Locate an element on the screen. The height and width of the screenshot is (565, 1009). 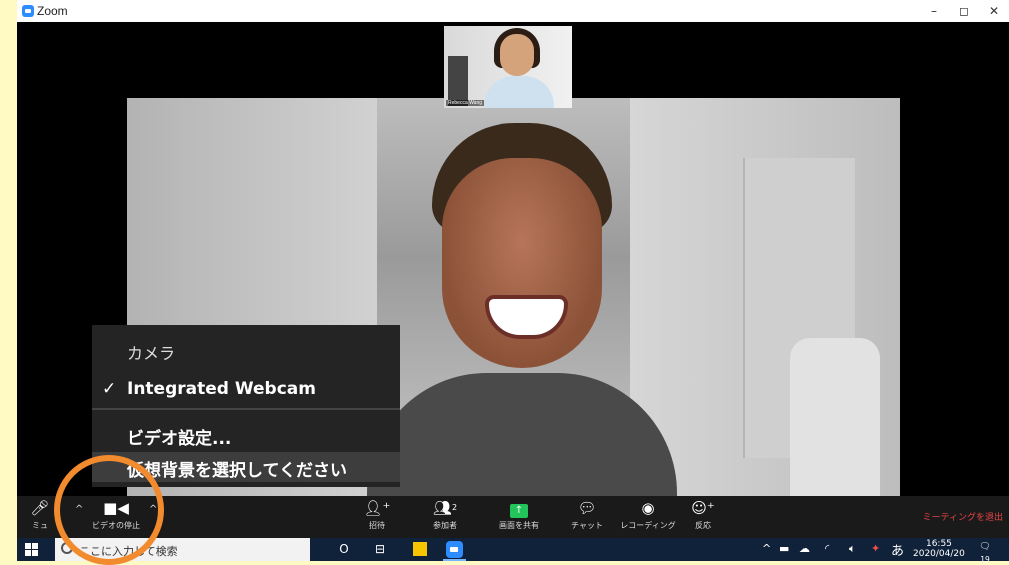
menu-divider is located at coordinates (246, 409).